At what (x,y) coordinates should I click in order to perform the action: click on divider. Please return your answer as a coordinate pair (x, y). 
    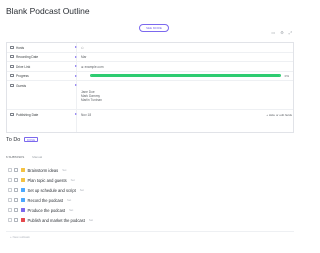
    Looking at the image, I should click on (150, 231).